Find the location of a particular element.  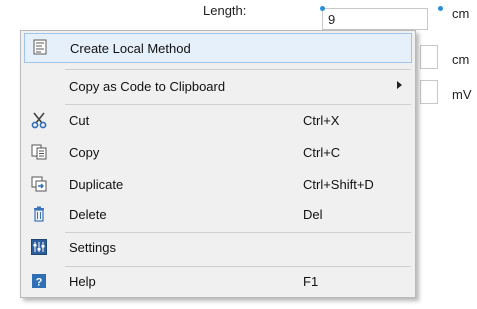

shortcut-help: F1 is located at coordinates (311, 281).